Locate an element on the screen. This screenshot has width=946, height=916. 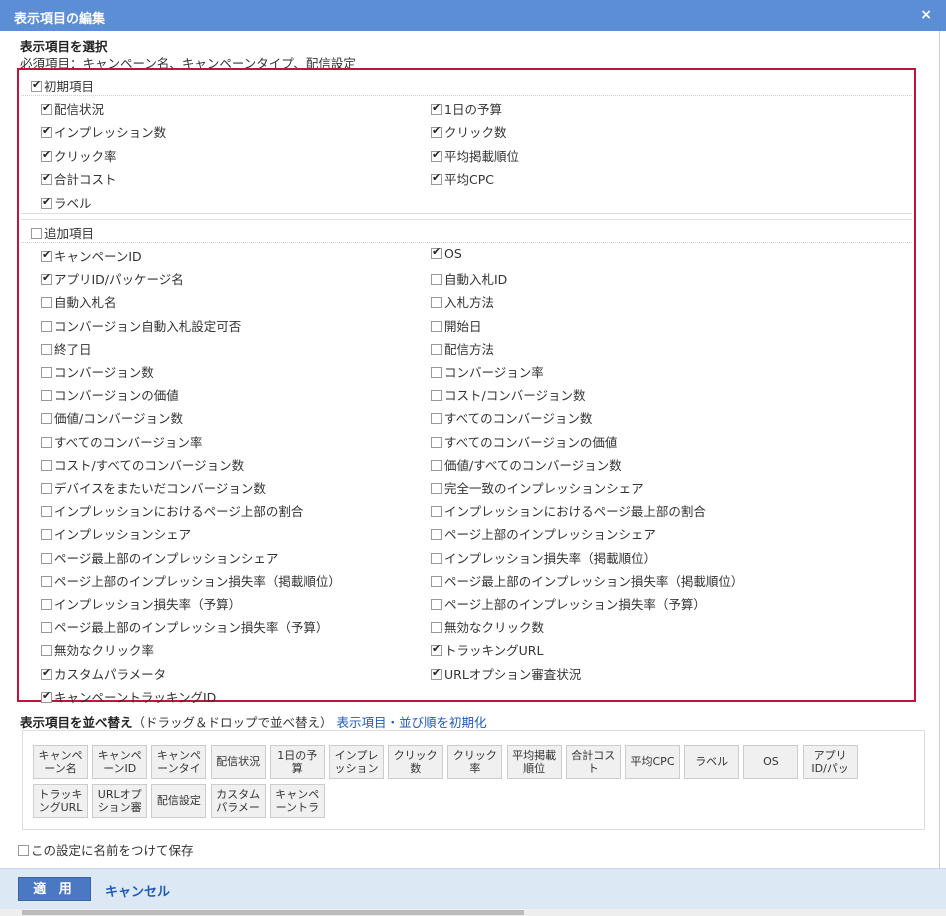
order-chip: 配信設定 is located at coordinates (179, 801).